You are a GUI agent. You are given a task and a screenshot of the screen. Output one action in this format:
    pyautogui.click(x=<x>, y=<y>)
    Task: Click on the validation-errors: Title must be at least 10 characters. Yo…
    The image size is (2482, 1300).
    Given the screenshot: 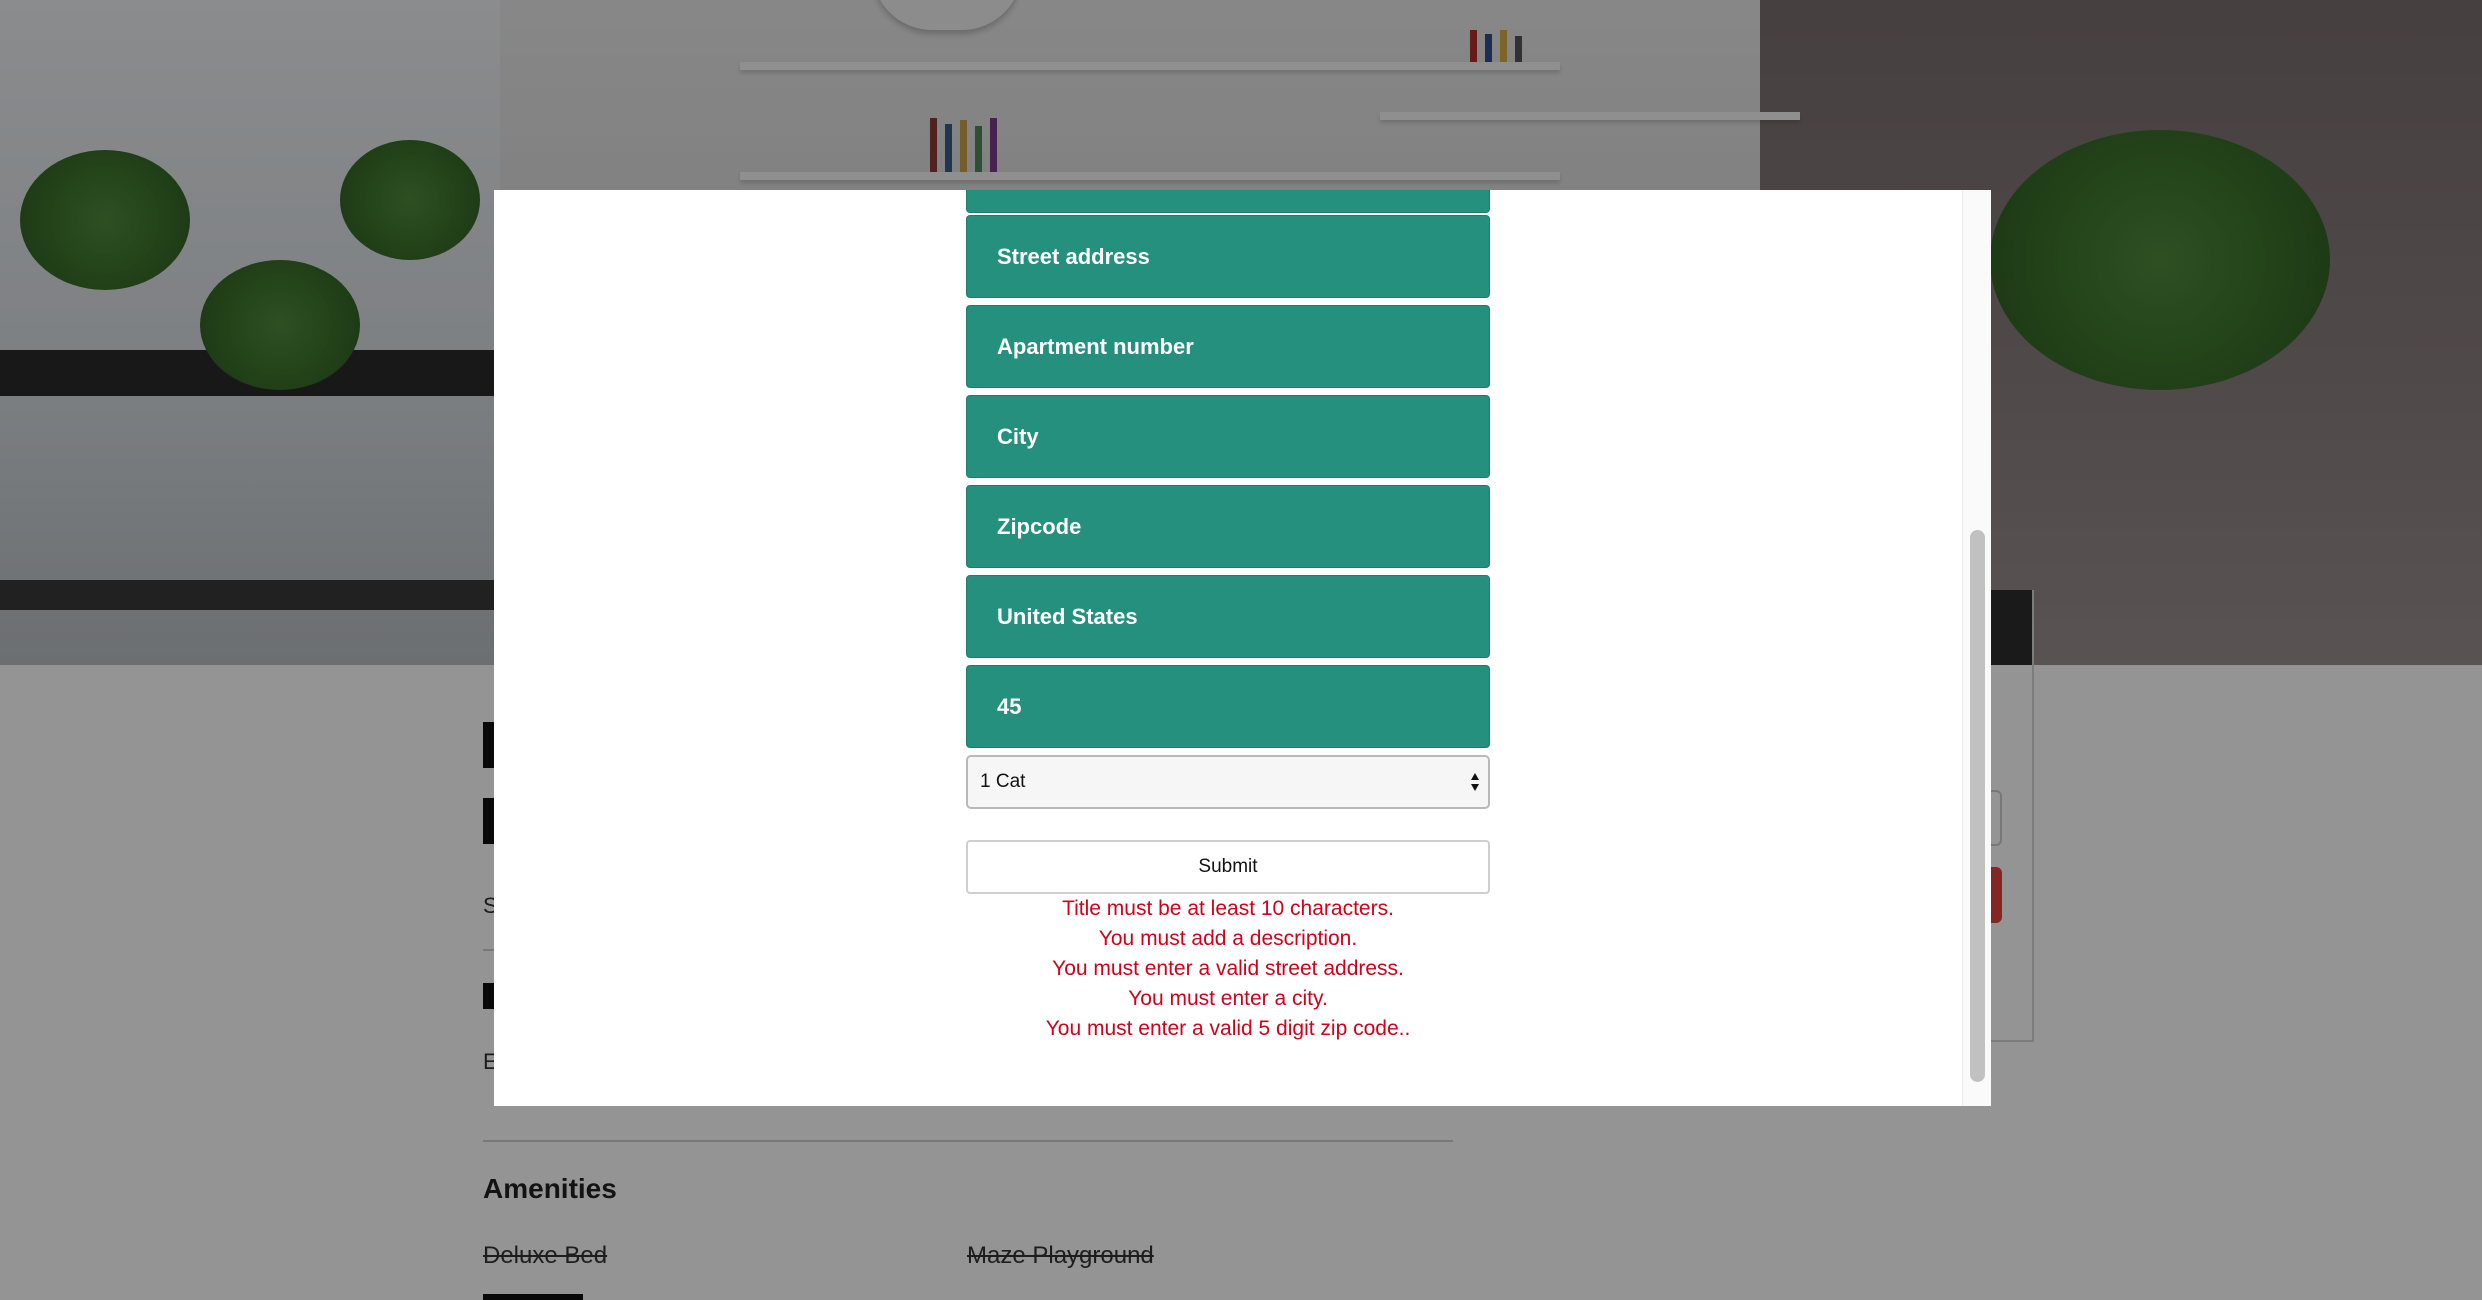 What is the action you would take?
    pyautogui.click(x=1228, y=969)
    